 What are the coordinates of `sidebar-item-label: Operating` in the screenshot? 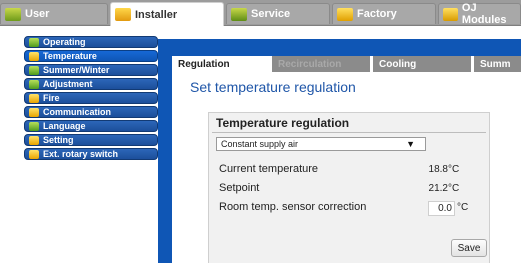 It's located at (64, 42).